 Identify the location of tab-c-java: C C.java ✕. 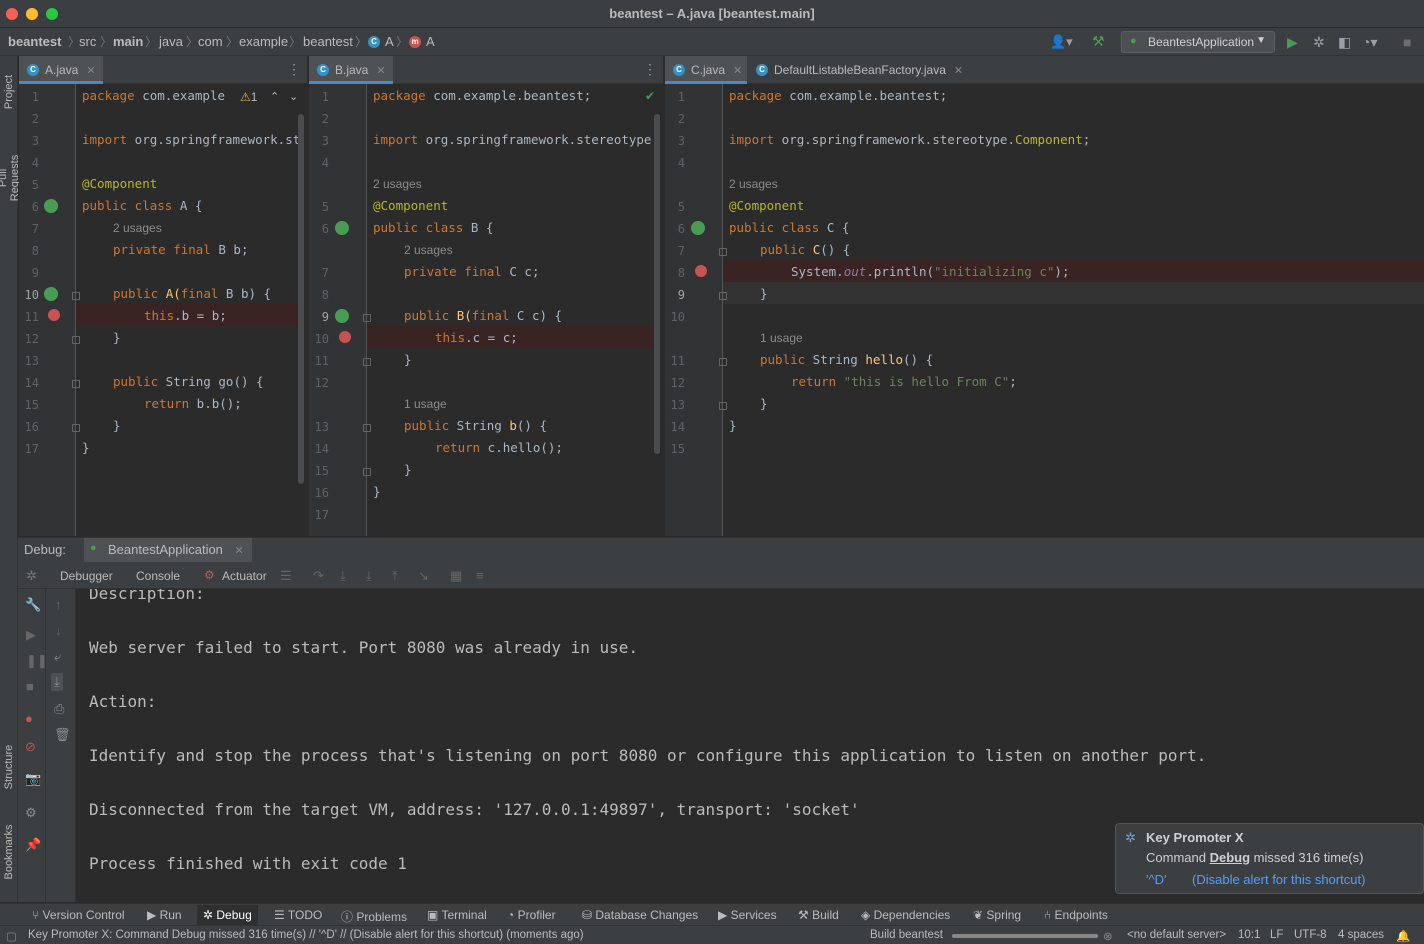
(706, 70).